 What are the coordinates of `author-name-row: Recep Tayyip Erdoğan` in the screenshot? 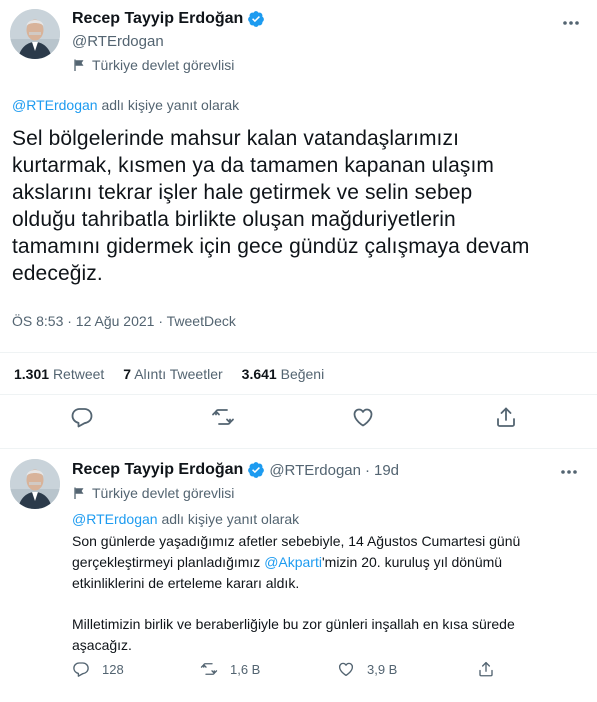 It's located at (168, 19).